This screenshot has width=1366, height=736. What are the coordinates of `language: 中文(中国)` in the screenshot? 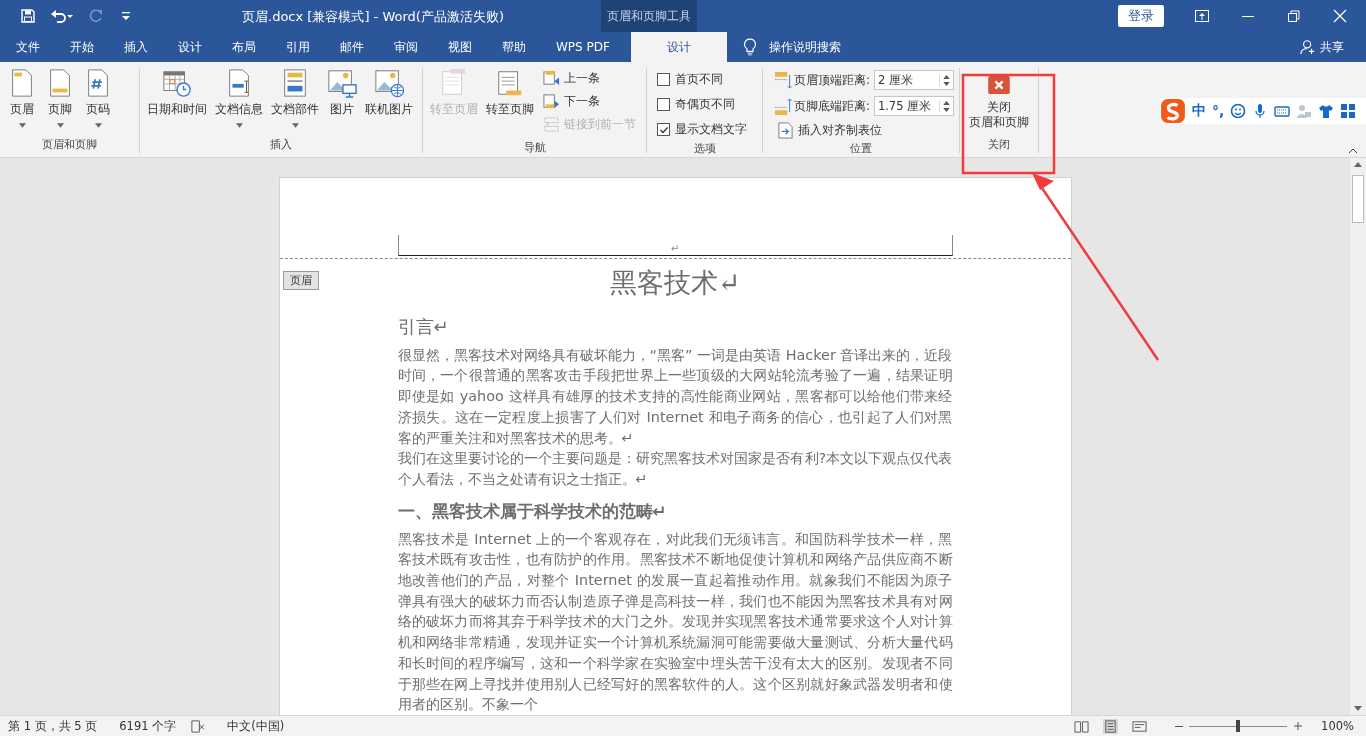 It's located at (256, 726).